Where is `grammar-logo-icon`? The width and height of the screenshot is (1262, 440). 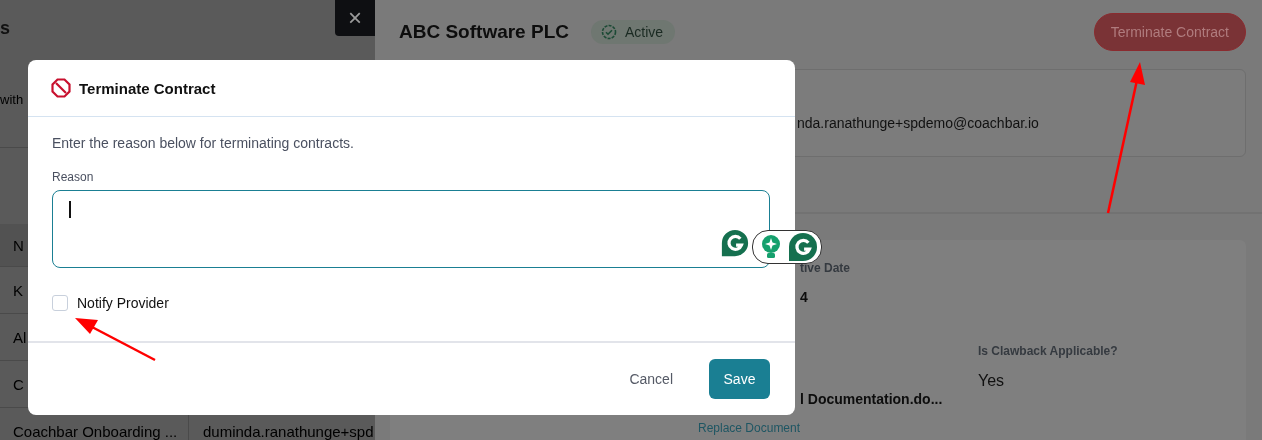
grammar-logo-icon is located at coordinates (803, 247).